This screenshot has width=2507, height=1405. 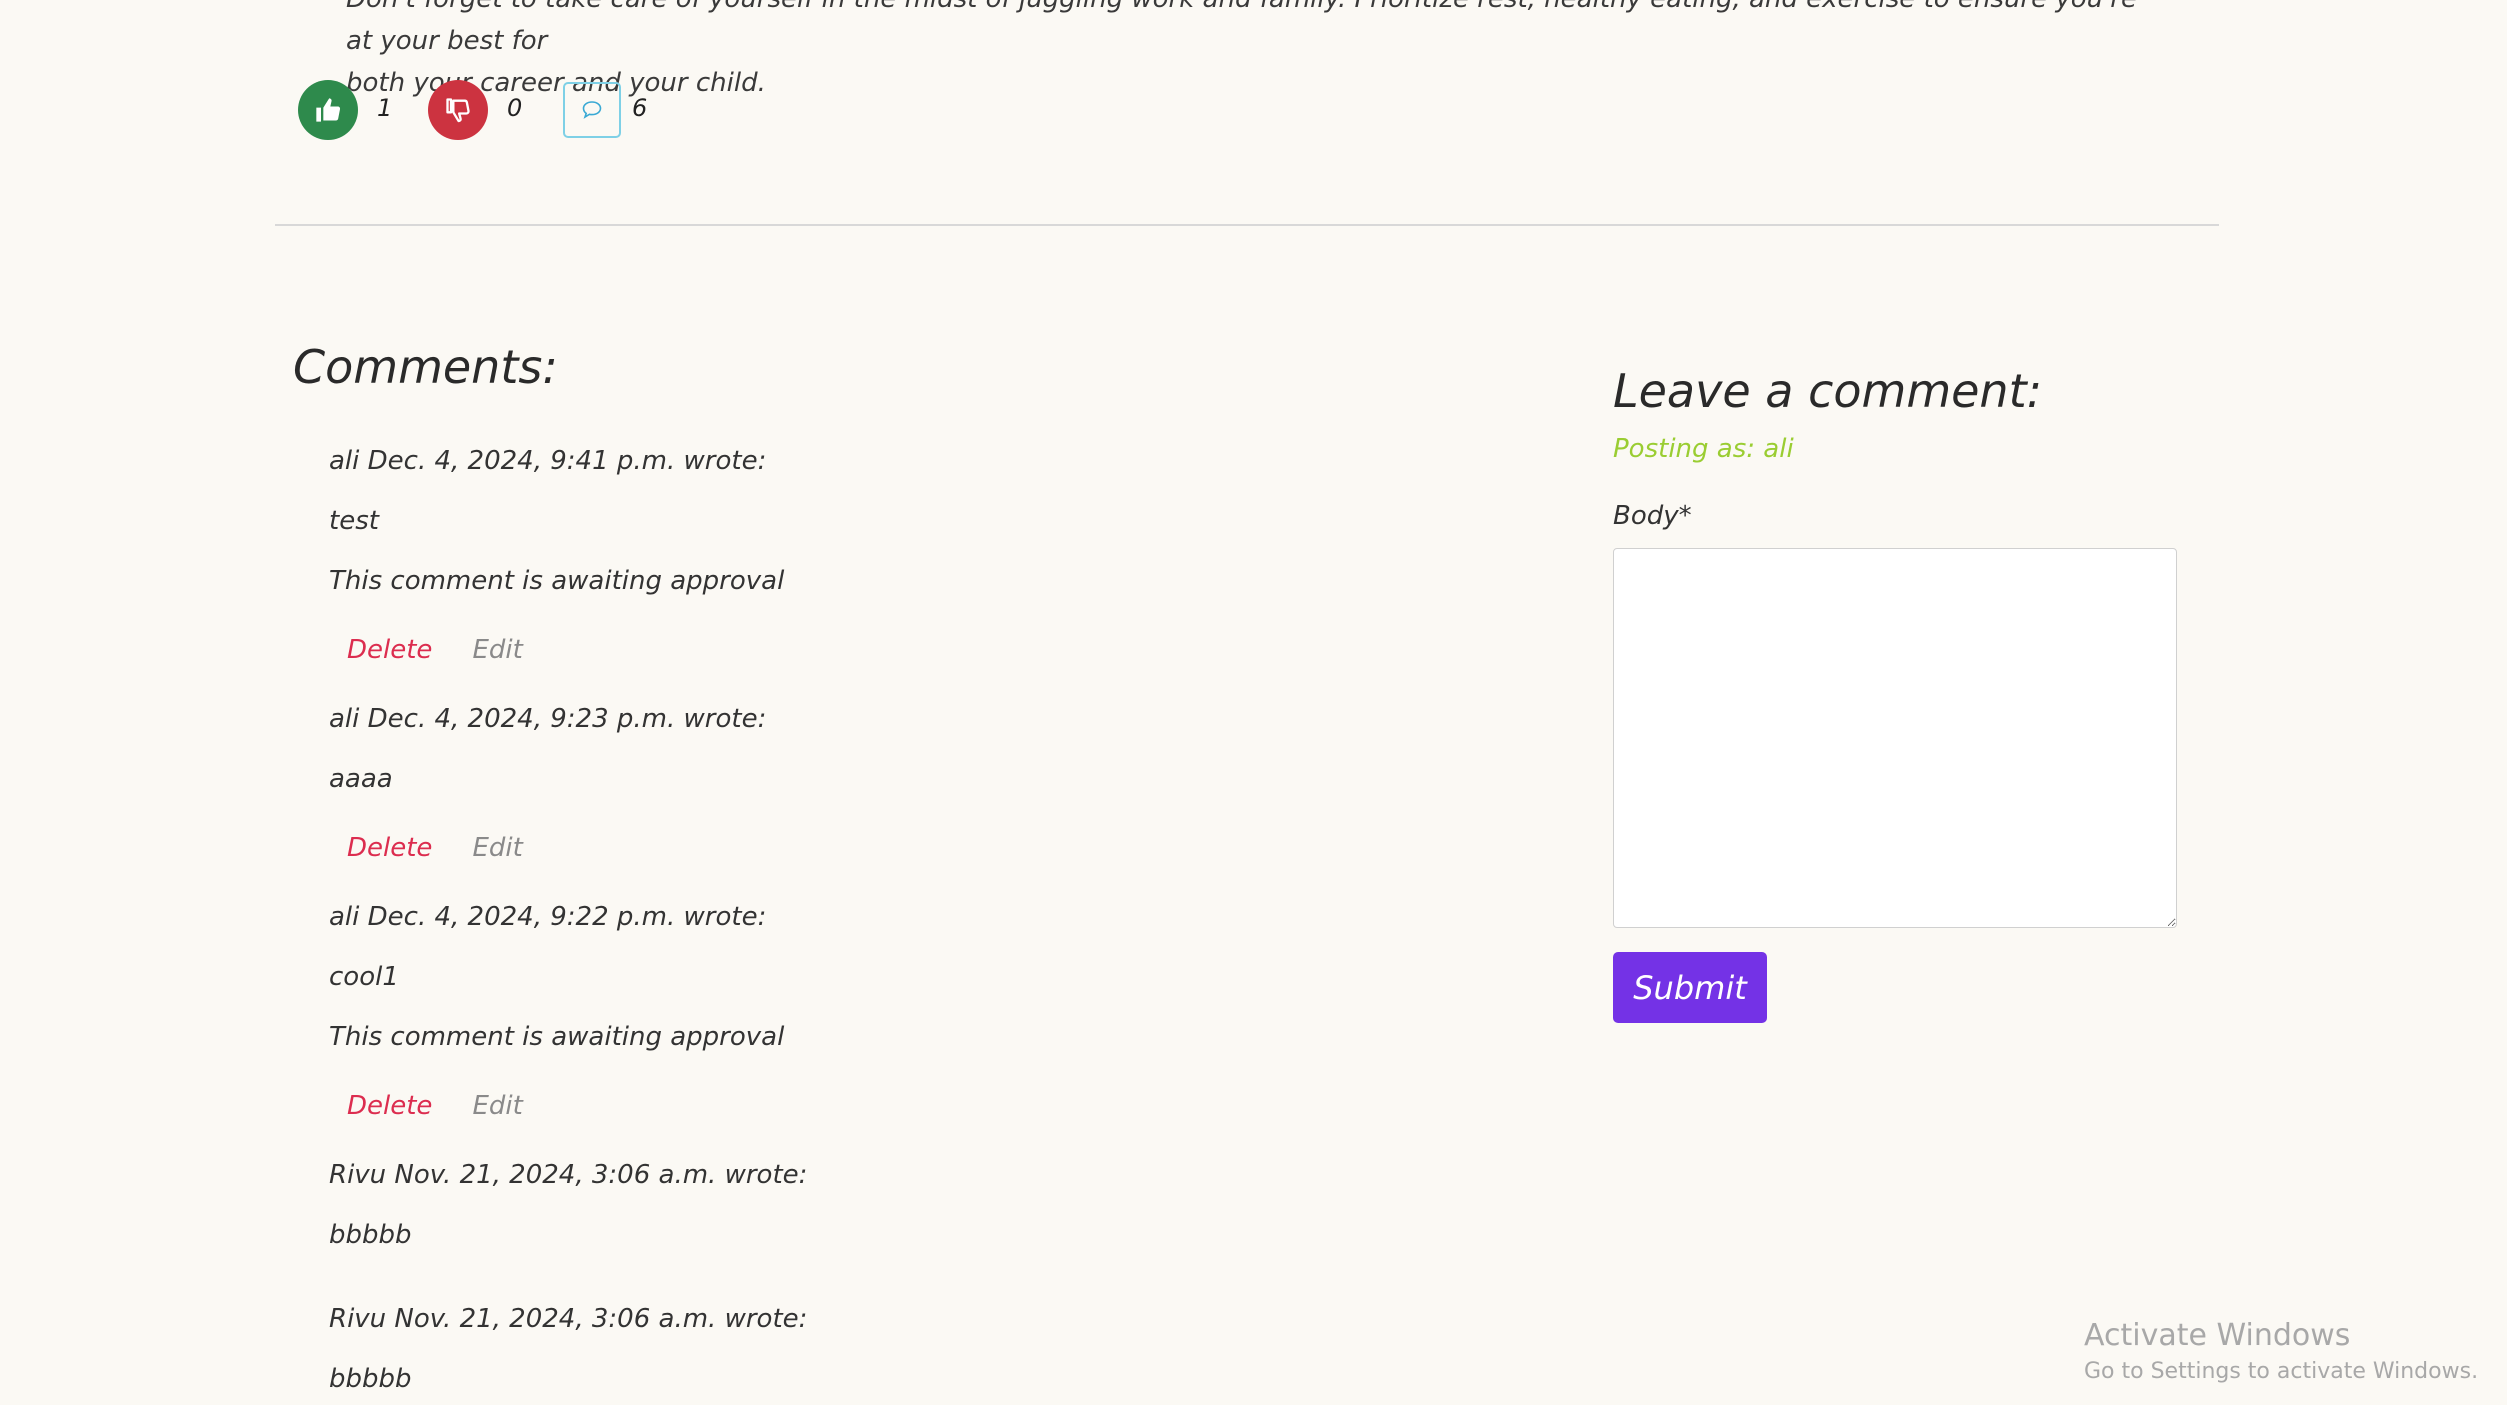 What do you see at coordinates (2217, 1335) in the screenshot?
I see `watermark-title: Activate Windows` at bounding box center [2217, 1335].